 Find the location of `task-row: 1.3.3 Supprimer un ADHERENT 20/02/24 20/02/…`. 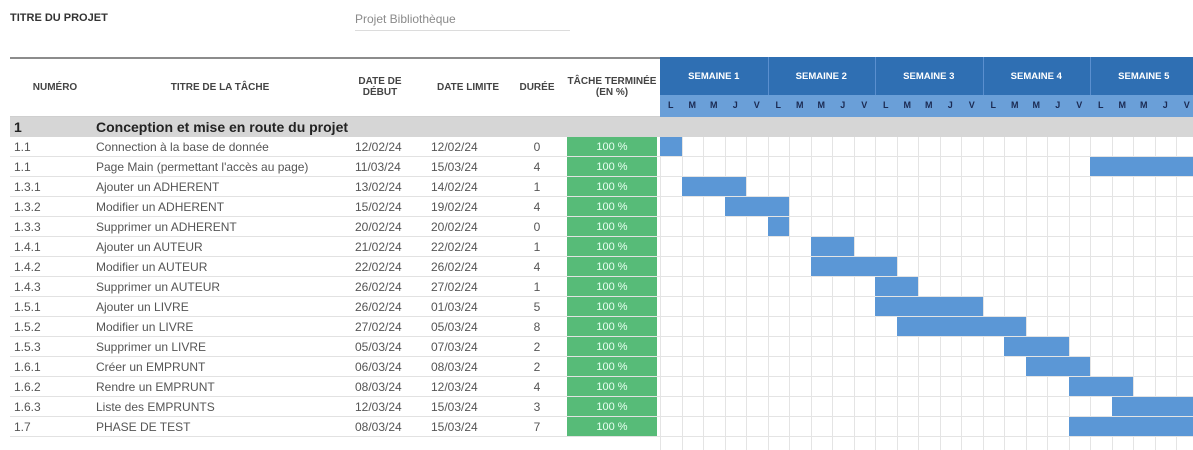

task-row: 1.3.3 Supprimer un ADHERENT 20/02/24 20/02/… is located at coordinates (335, 227).